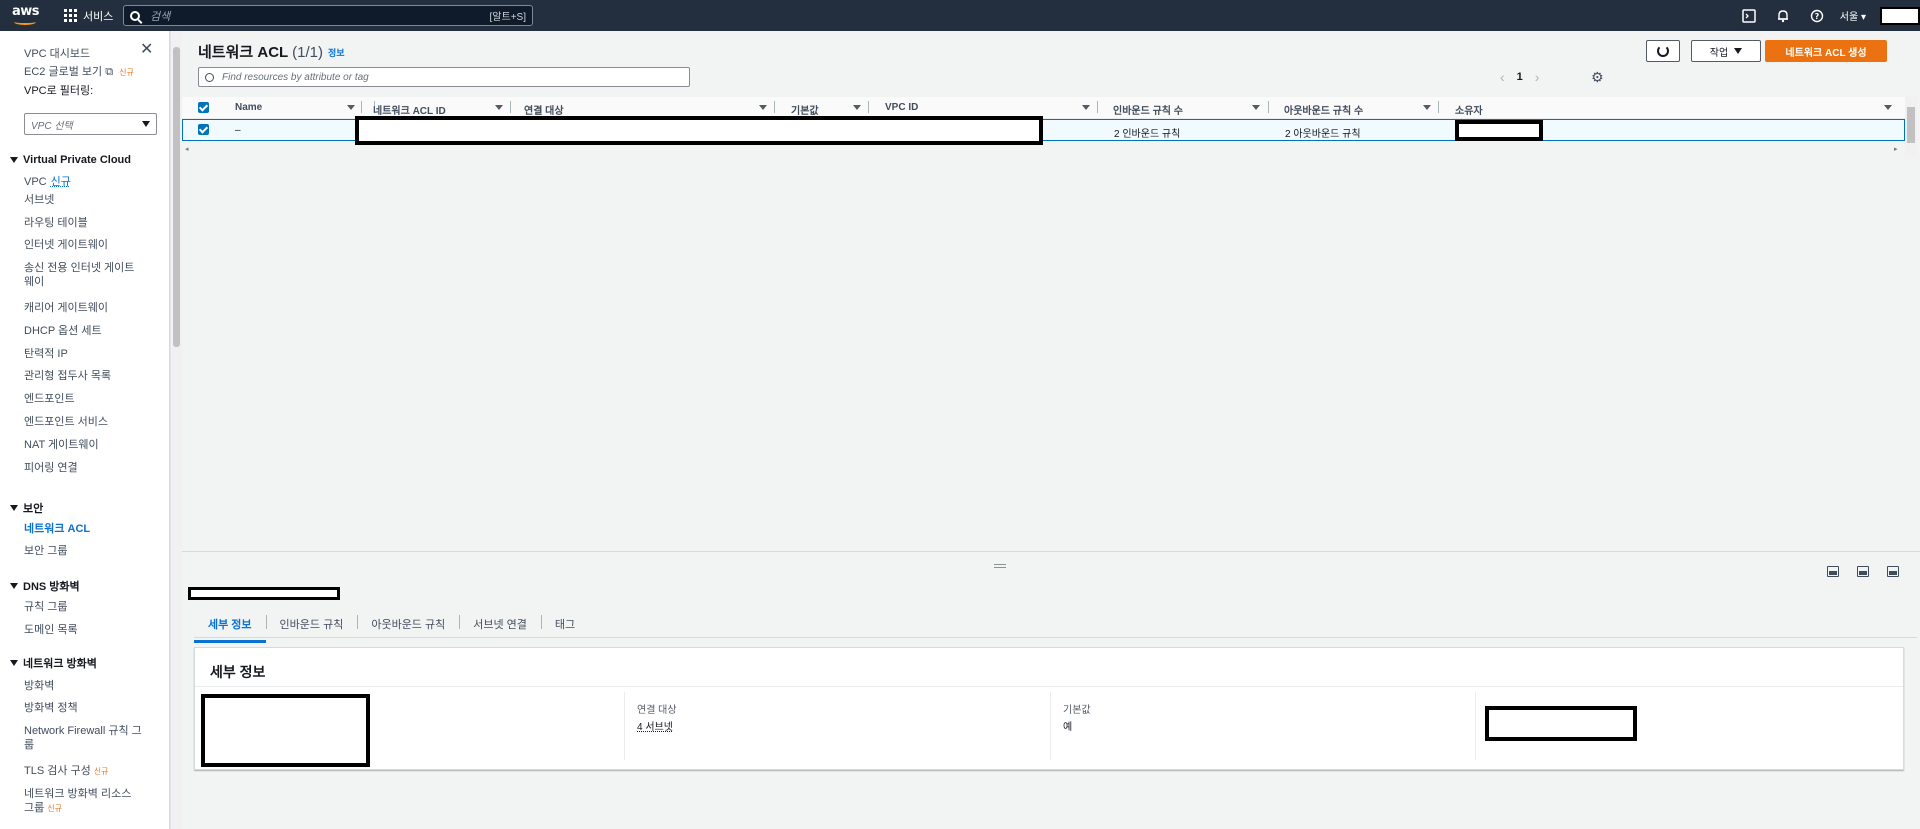 Image resolution: width=1920 pixels, height=829 pixels. I want to click on details-card: 세부 정보 연결 대상 4 서브넷 기본값 예, so click(1049, 708).